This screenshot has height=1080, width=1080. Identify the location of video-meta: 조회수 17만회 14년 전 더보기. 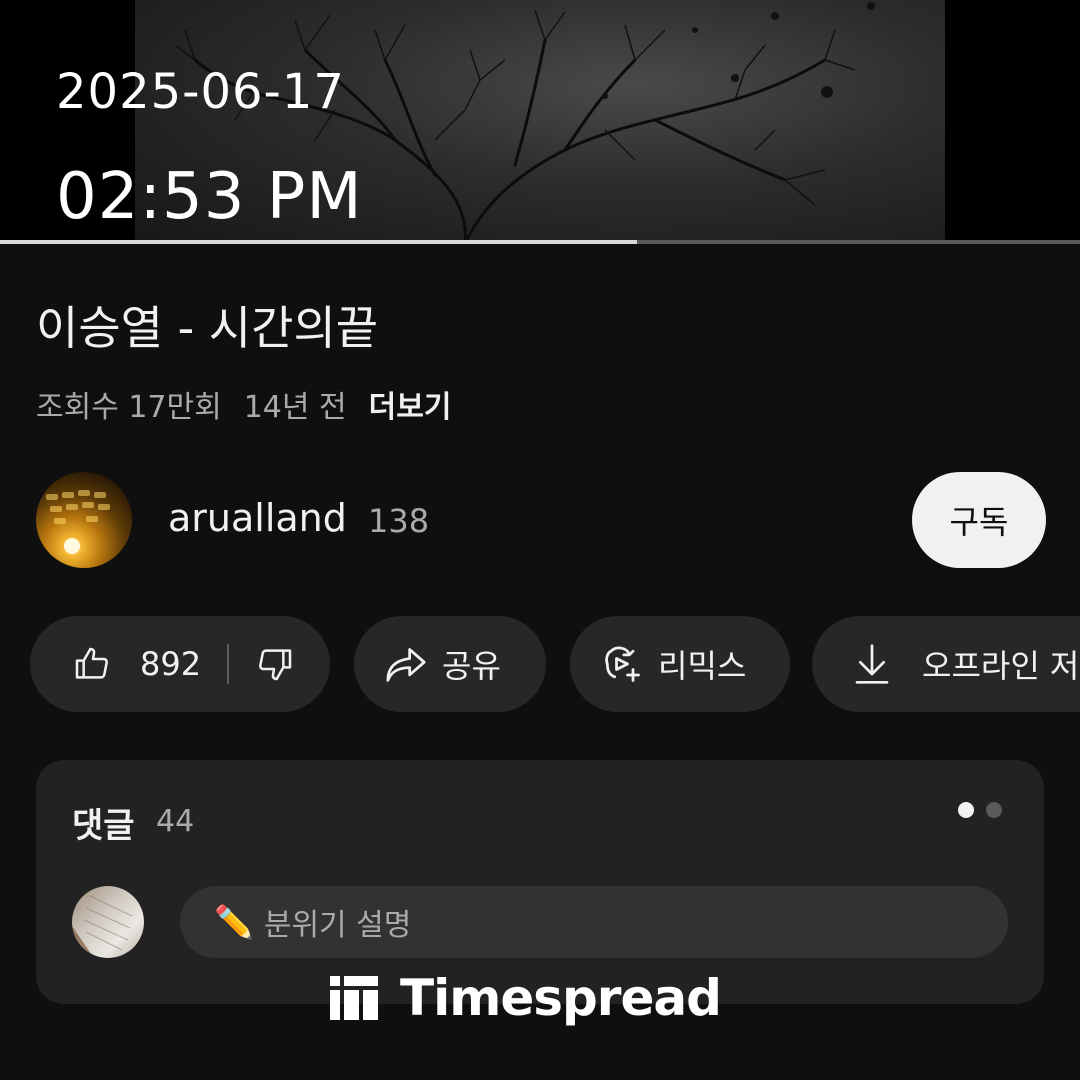
(243, 404).